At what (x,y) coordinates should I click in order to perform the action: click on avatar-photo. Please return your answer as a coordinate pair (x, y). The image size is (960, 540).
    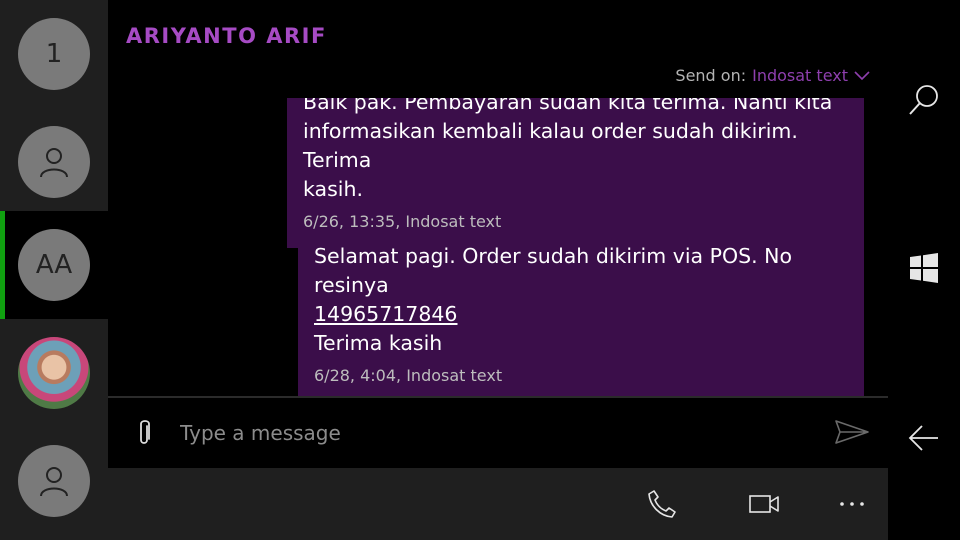
    Looking at the image, I should click on (54, 373).